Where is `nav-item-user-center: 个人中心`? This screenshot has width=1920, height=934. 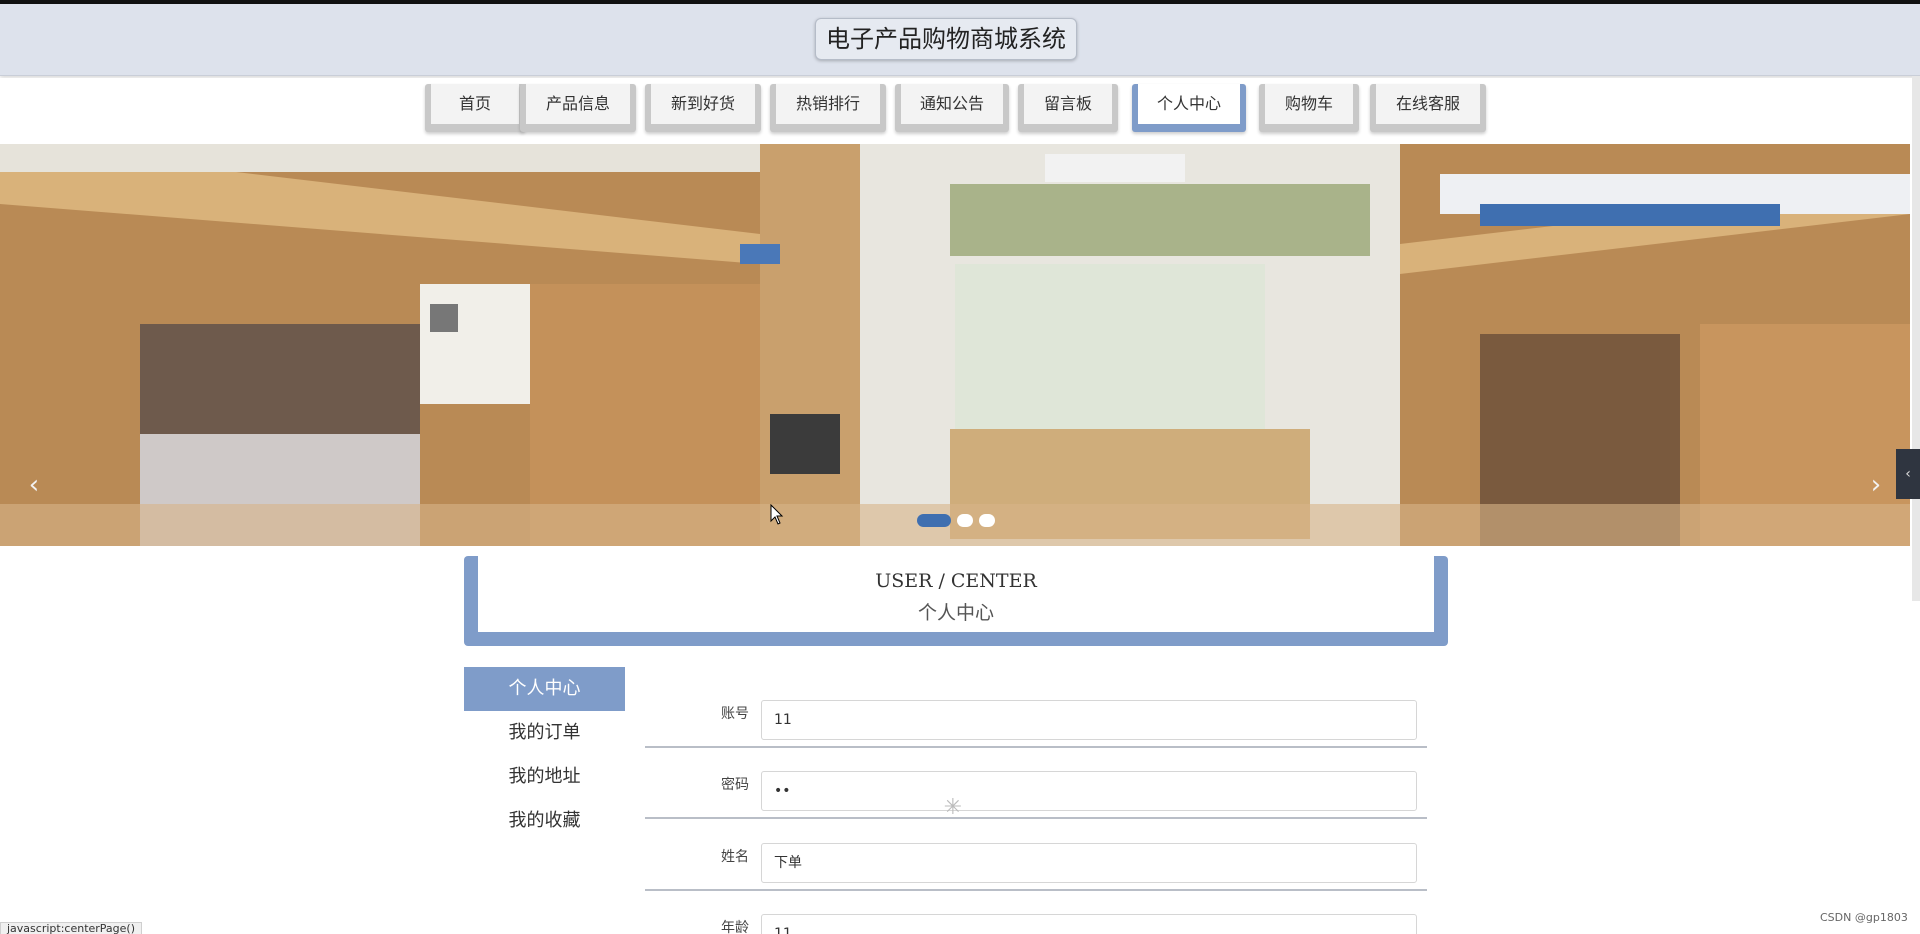 nav-item-user-center: 个人中心 is located at coordinates (1189, 108).